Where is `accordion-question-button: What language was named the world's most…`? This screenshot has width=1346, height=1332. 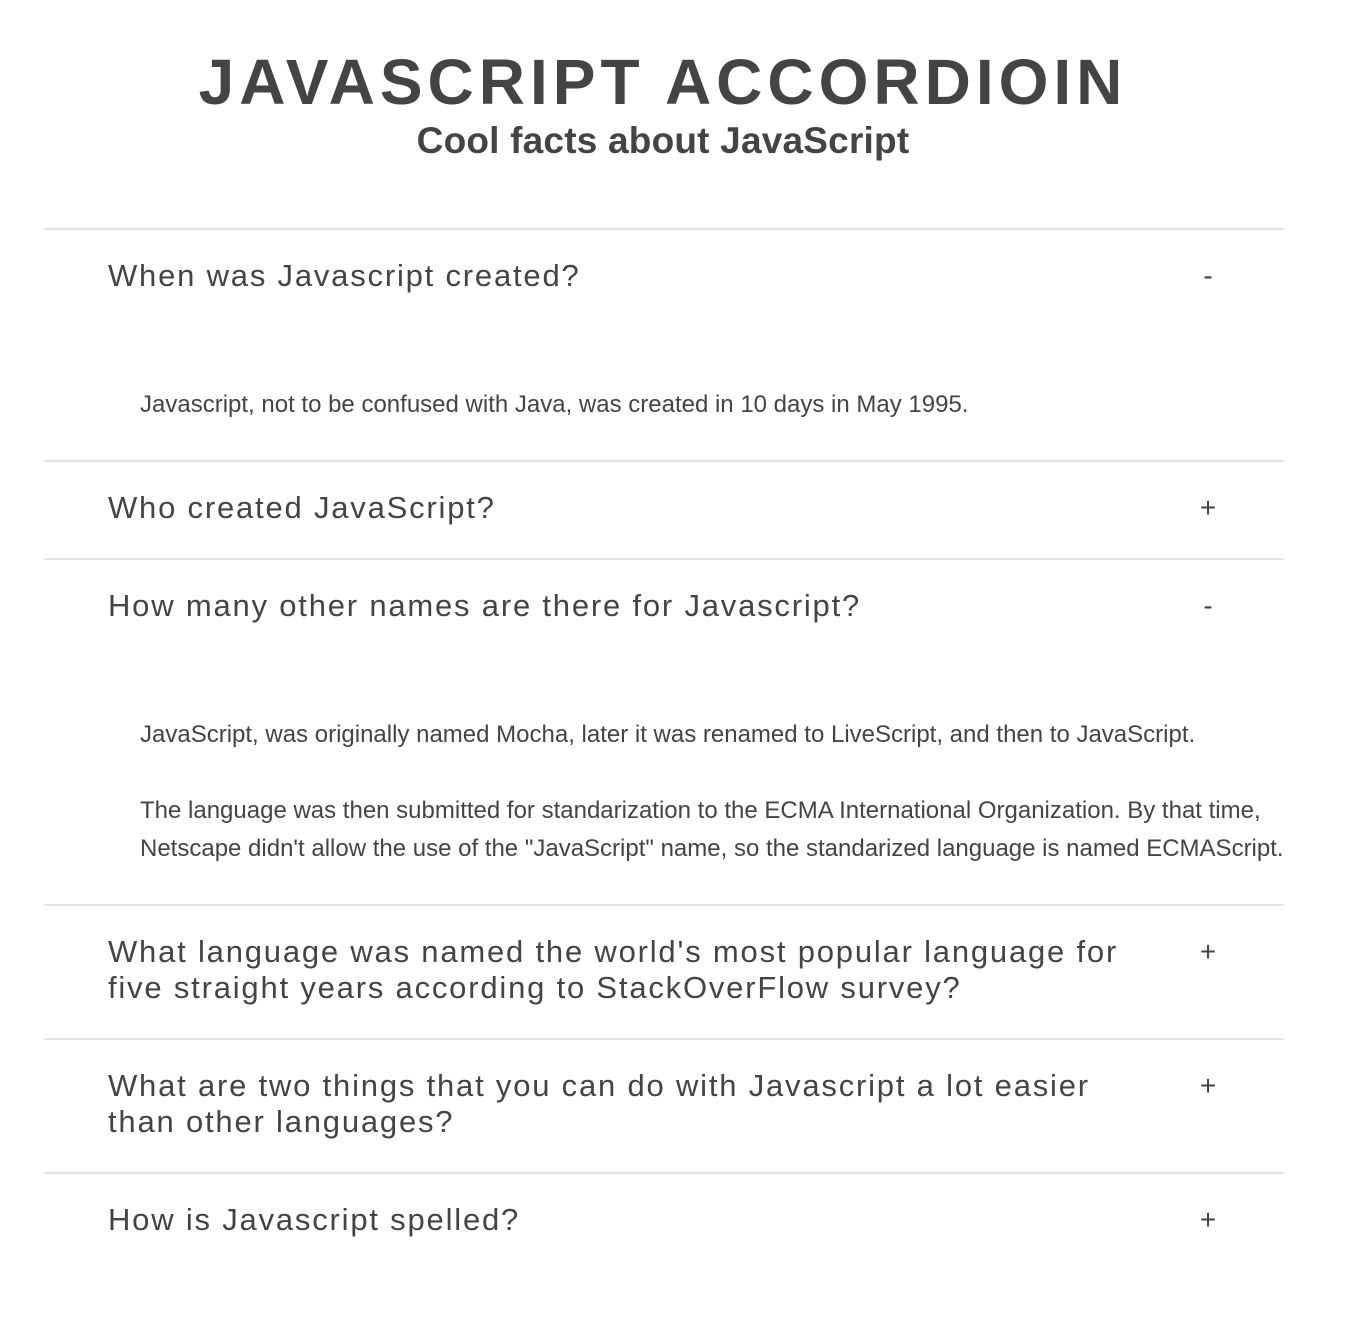 accordion-question-button: What language was named the world's most… is located at coordinates (664, 972).